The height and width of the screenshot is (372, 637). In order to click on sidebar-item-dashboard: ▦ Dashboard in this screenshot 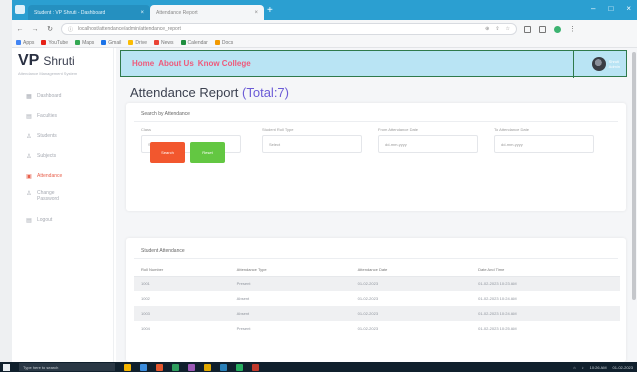, I will do `click(62, 96)`.